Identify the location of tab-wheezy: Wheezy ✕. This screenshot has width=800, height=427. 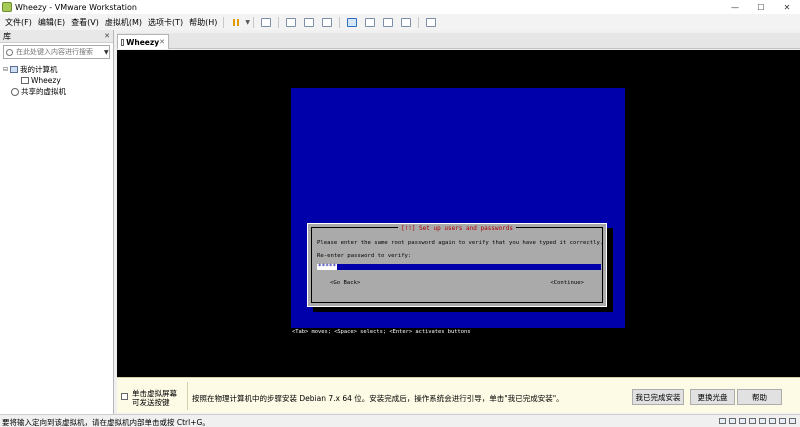
(143, 41).